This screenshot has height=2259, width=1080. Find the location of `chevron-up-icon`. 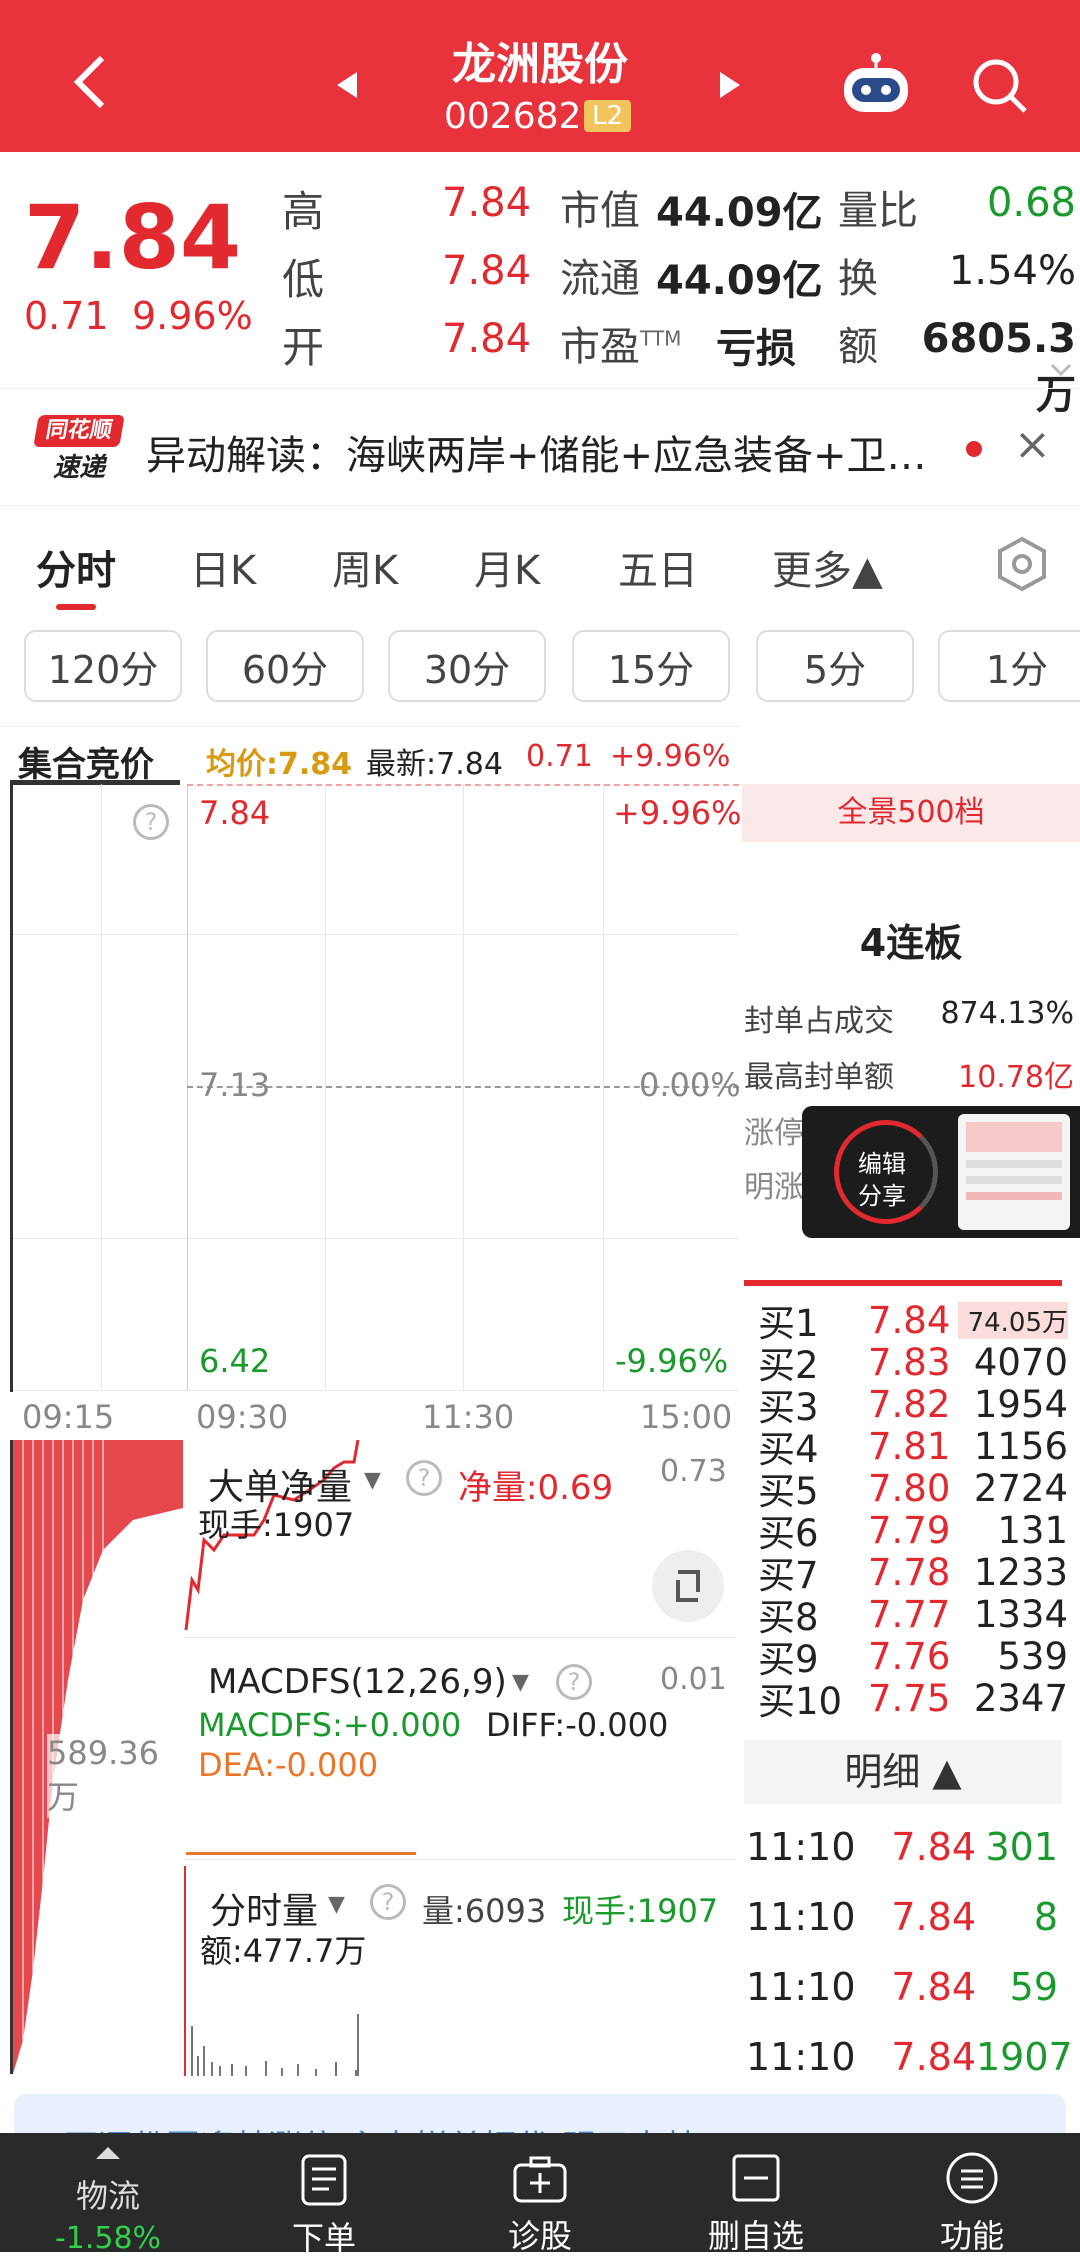

chevron-up-icon is located at coordinates (108, 2149).